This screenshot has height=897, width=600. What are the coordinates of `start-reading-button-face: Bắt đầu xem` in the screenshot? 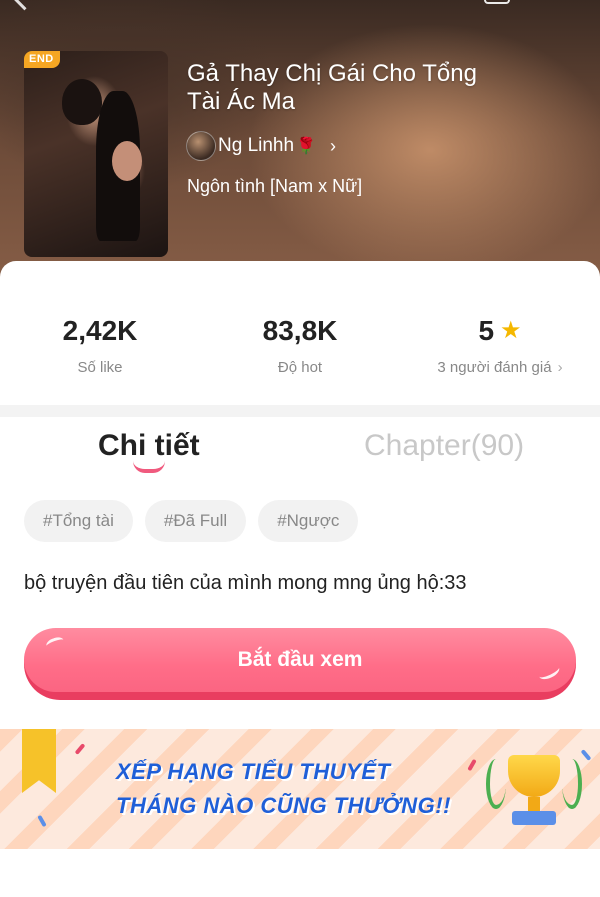 It's located at (300, 660).